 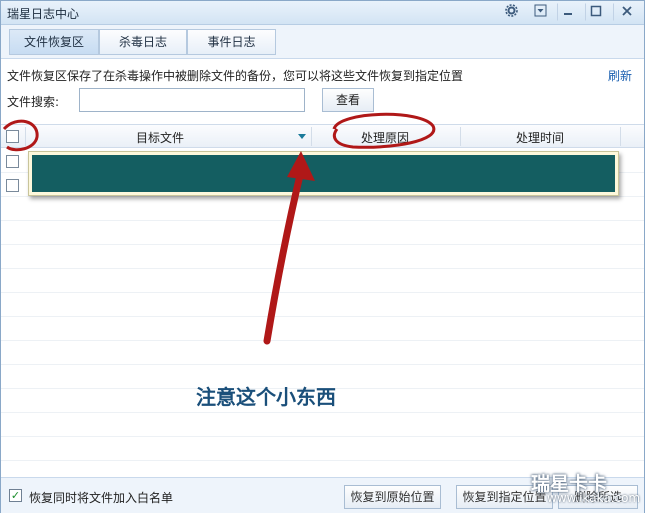 What do you see at coordinates (101, 498) in the screenshot?
I see `whitelist-label: 恢复同时将文件加入白名单` at bounding box center [101, 498].